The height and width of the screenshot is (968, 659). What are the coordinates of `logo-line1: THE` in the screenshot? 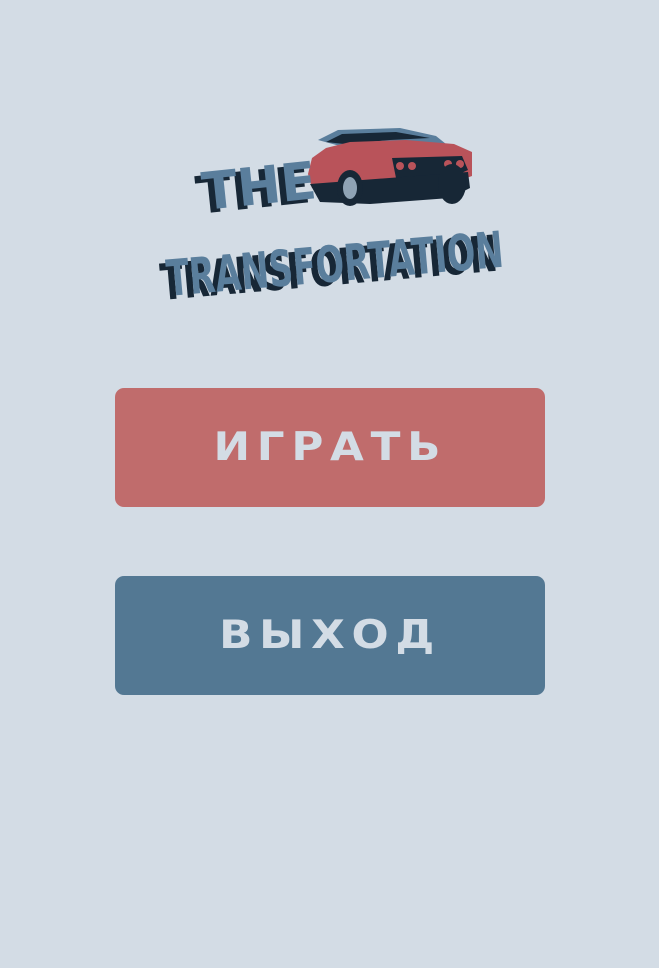 It's located at (259, 187).